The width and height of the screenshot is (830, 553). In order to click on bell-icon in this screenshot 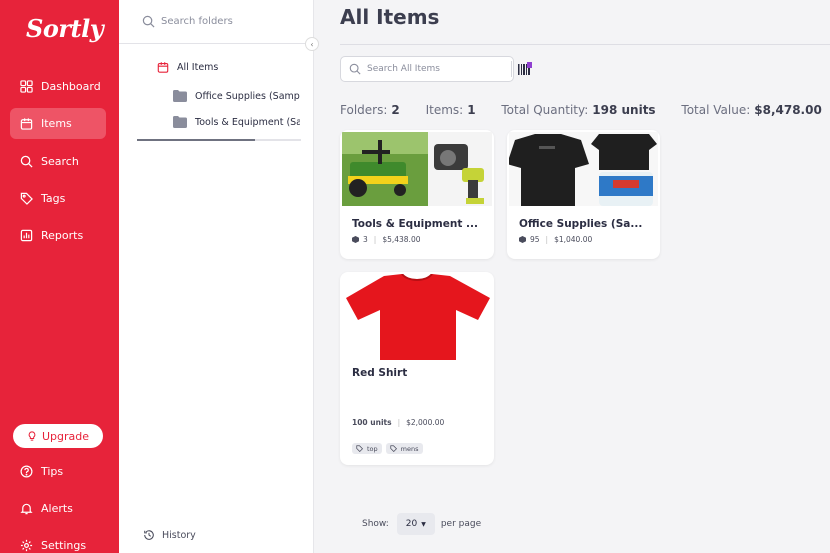, I will do `click(26, 508)`.